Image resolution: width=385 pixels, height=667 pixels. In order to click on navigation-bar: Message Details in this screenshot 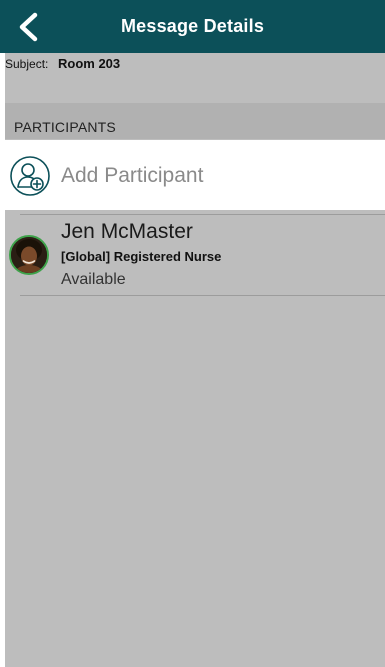, I will do `click(192, 26)`.